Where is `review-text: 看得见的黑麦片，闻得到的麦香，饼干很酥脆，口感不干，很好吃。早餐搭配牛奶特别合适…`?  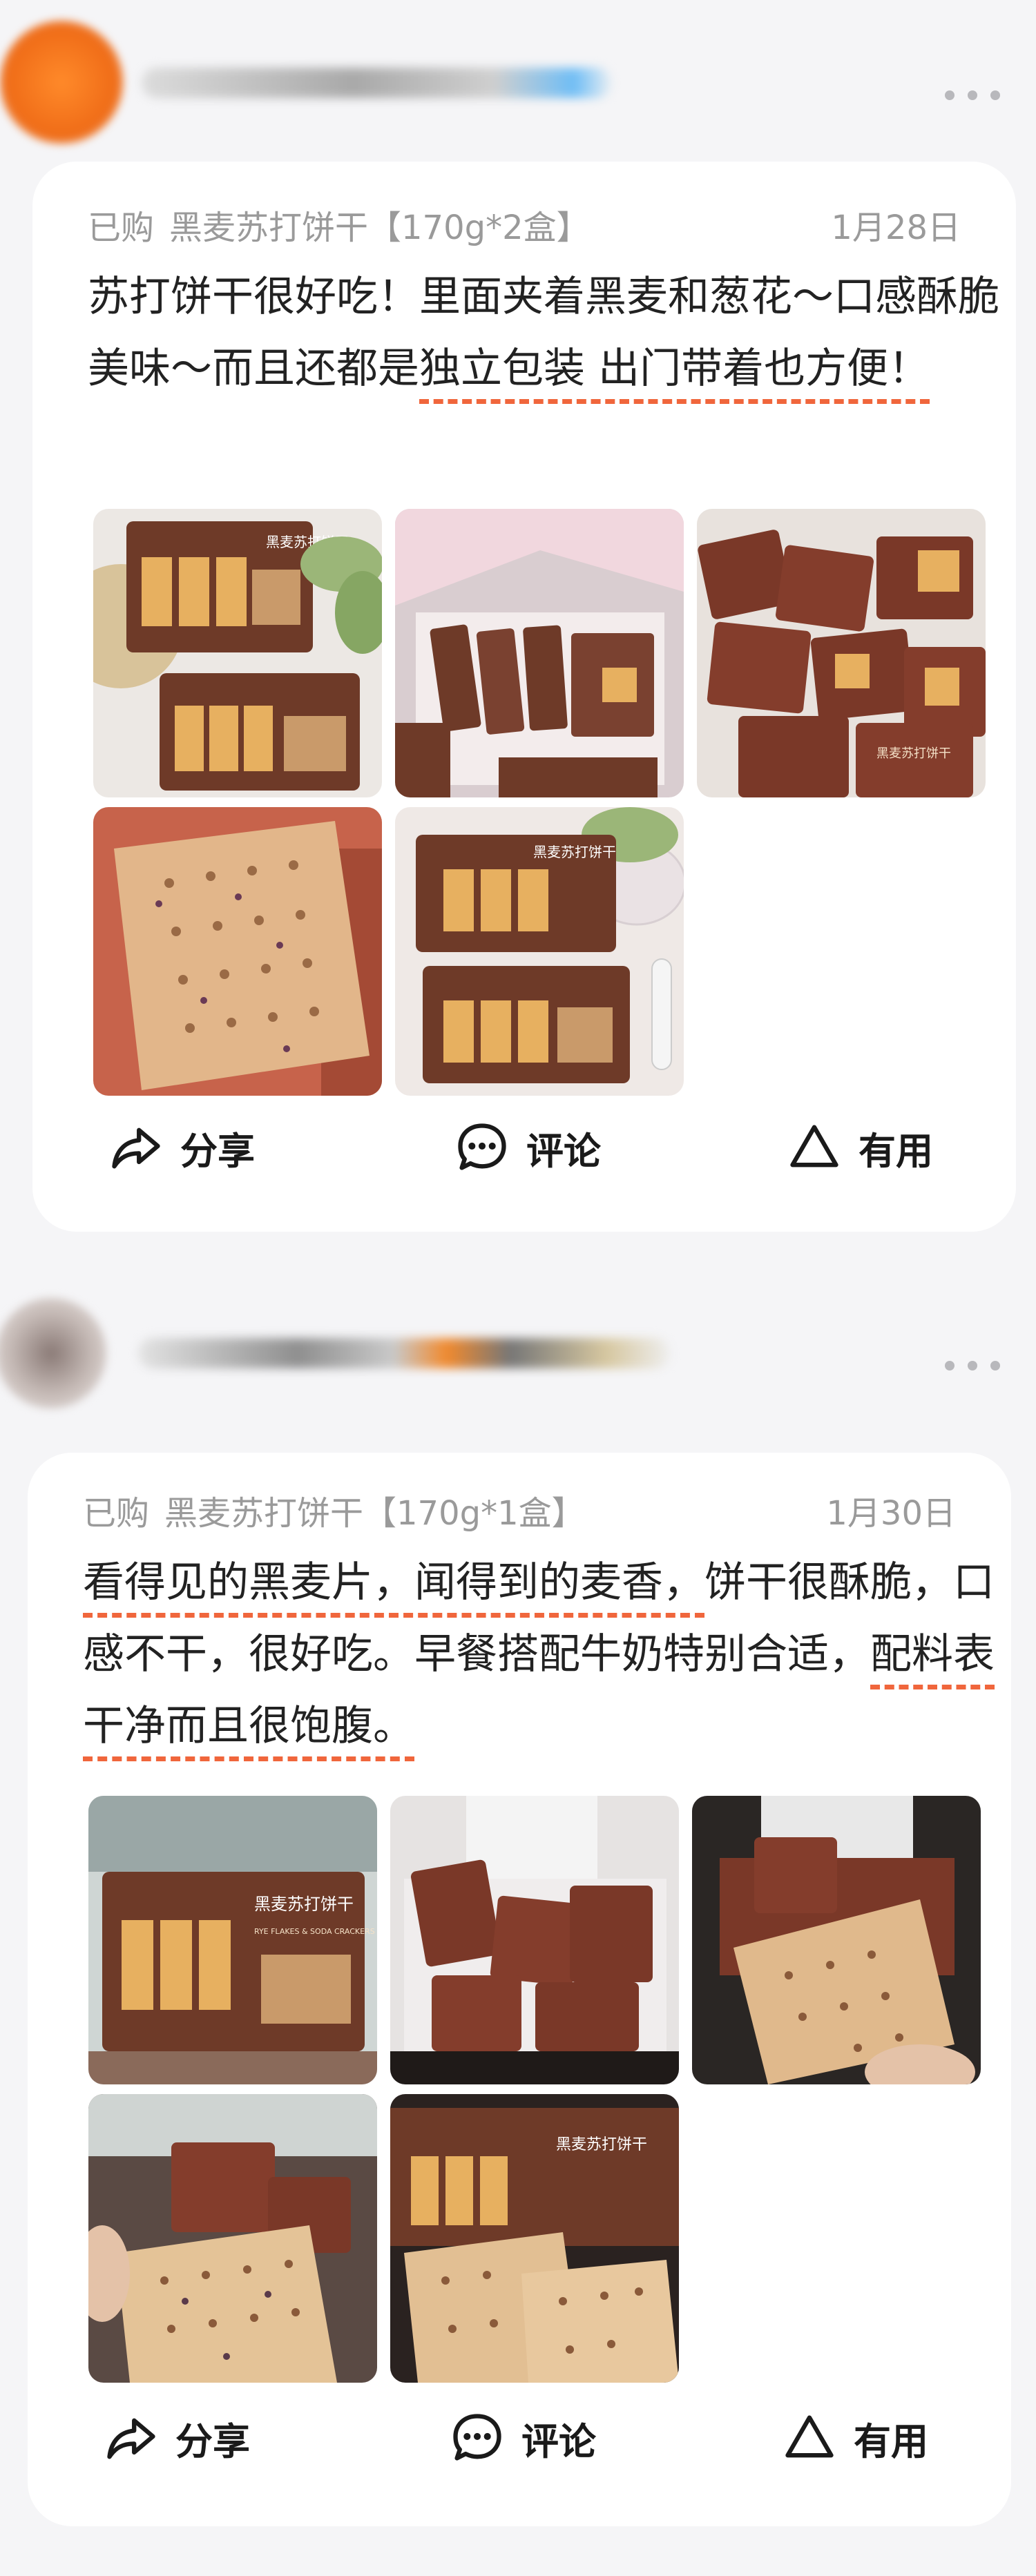 review-text: 看得见的黑麦片，闻得到的麦香，饼干很酥脆，口感不干，很好吃。早餐搭配牛奶特别合适… is located at coordinates (542, 1655).